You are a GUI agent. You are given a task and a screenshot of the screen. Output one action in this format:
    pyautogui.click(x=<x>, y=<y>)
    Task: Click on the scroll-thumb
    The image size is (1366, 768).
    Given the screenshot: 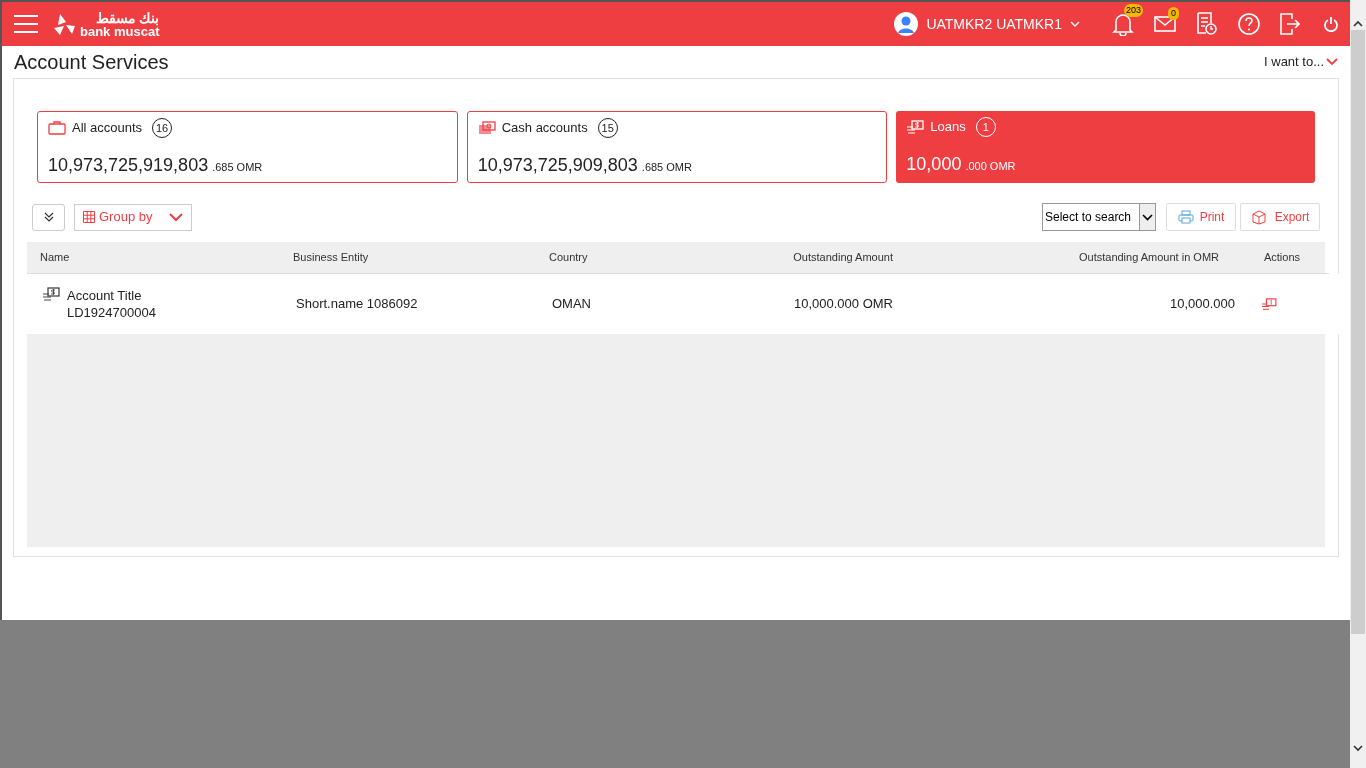 What is the action you would take?
    pyautogui.click(x=1358, y=332)
    